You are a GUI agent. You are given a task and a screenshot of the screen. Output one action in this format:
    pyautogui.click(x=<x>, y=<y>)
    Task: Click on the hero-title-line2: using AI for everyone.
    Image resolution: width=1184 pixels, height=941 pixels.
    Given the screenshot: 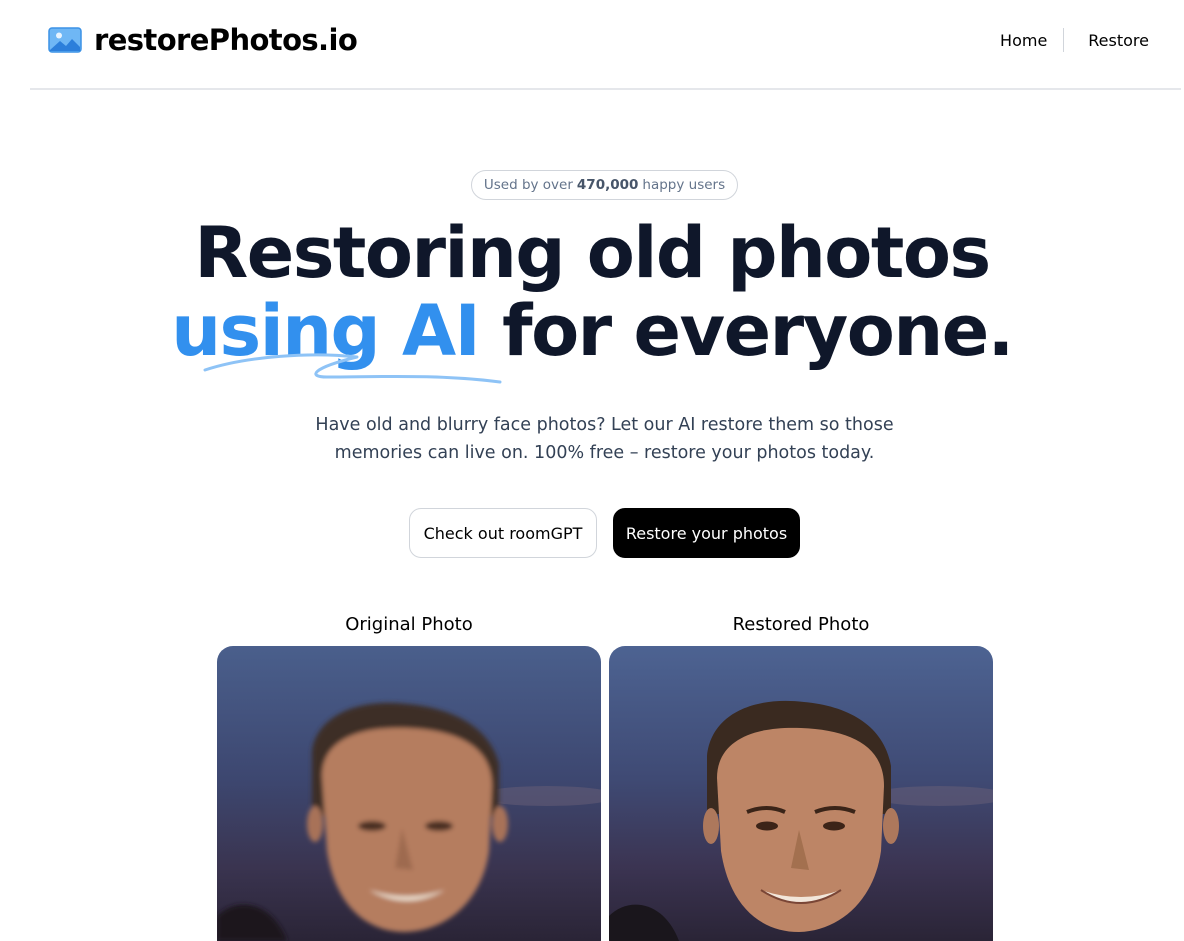 What is the action you would take?
    pyautogui.click(x=592, y=331)
    